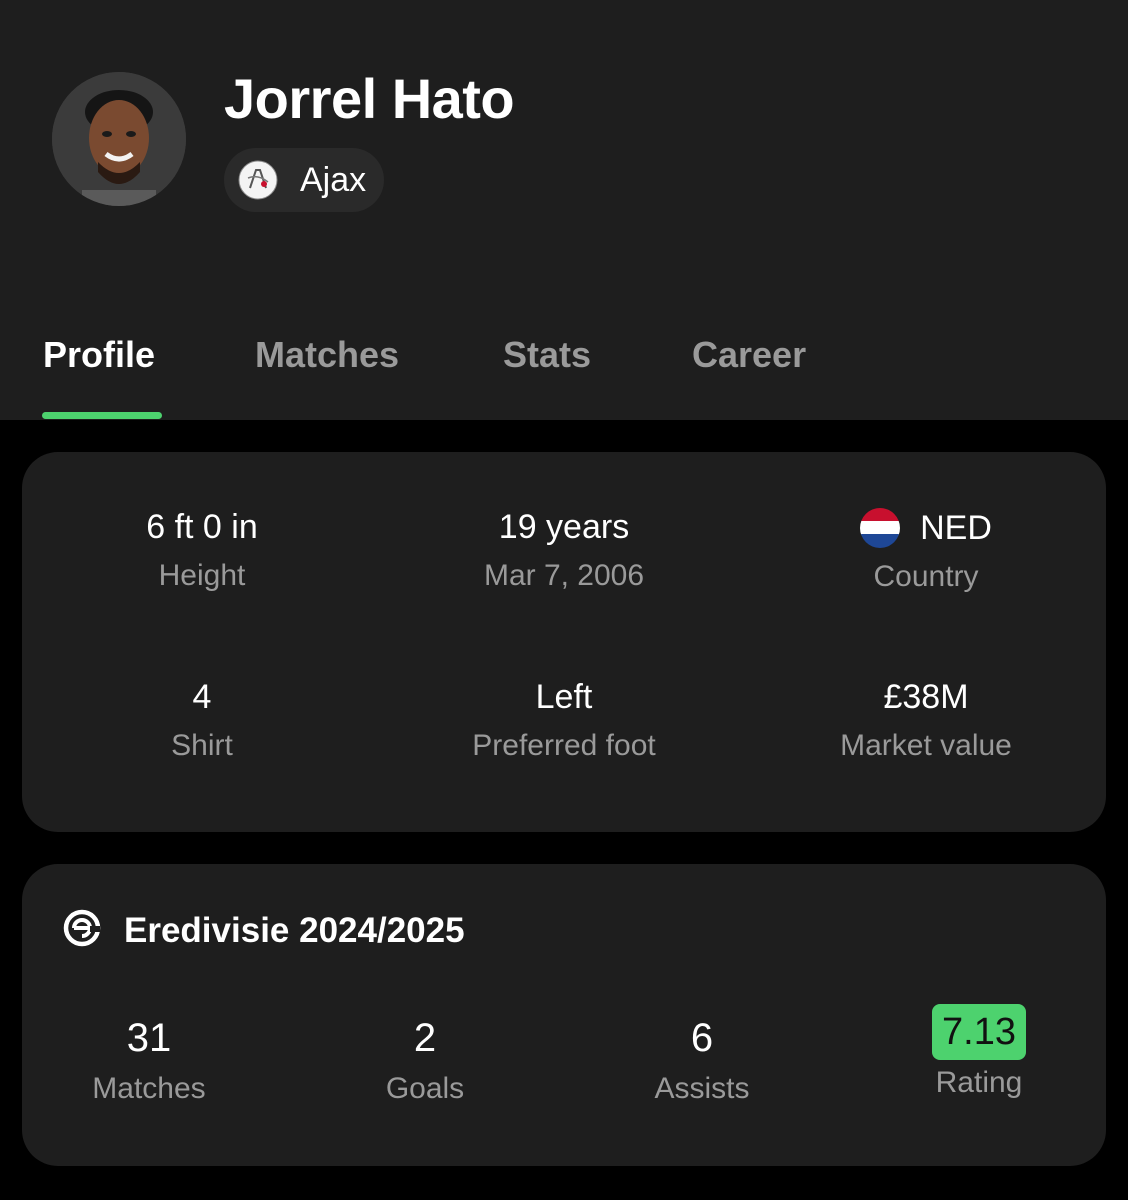  Describe the element at coordinates (202, 697) in the screenshot. I see `shirt-value: 4` at that location.